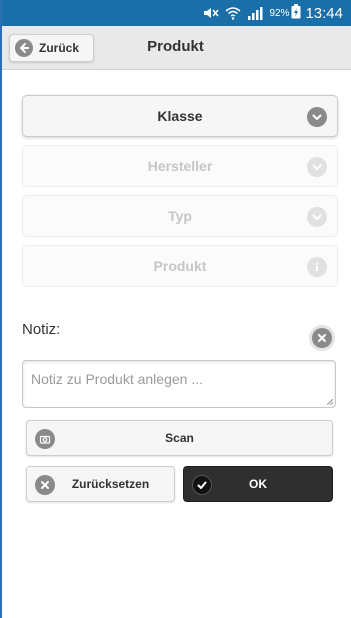 The height and width of the screenshot is (618, 351). Describe the element at coordinates (211, 13) in the screenshot. I see `mute-icon` at that location.